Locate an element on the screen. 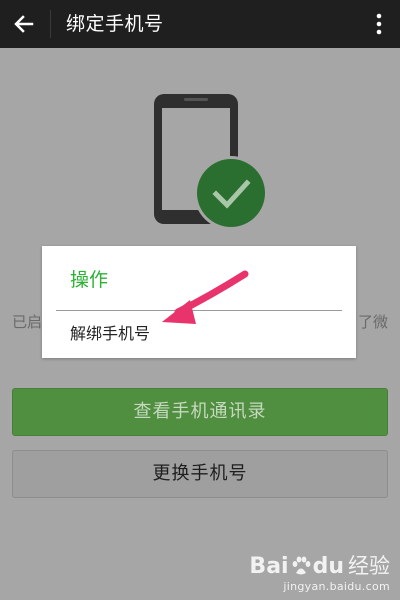 The height and width of the screenshot is (600, 400). dialog-divider is located at coordinates (199, 310).